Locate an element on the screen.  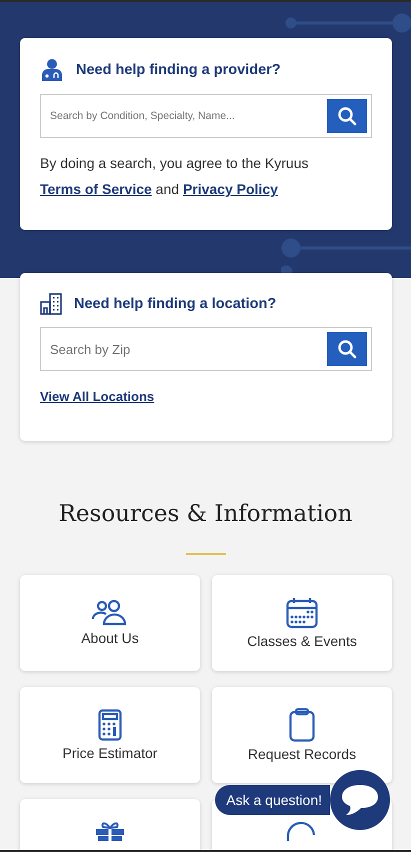
people-icon is located at coordinates (110, 613).